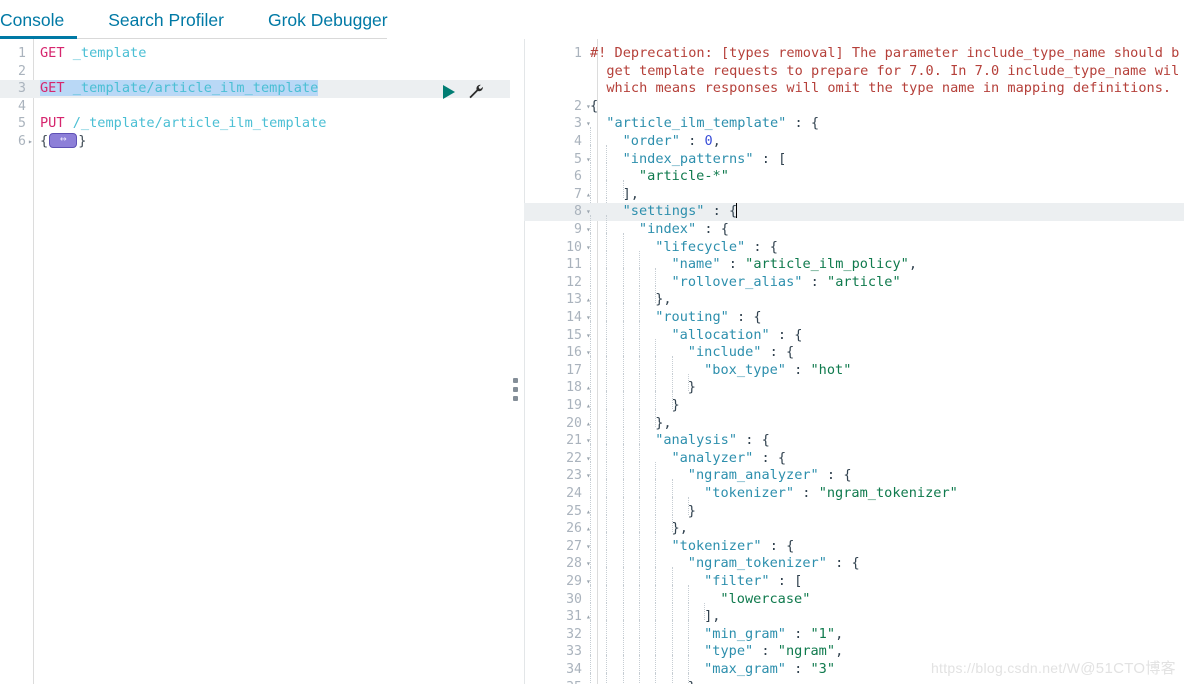 Image resolution: width=1184 pixels, height=684 pixels. Describe the element at coordinates (854, 517) in the screenshot. I see `response-line: 25 ▴}` at that location.